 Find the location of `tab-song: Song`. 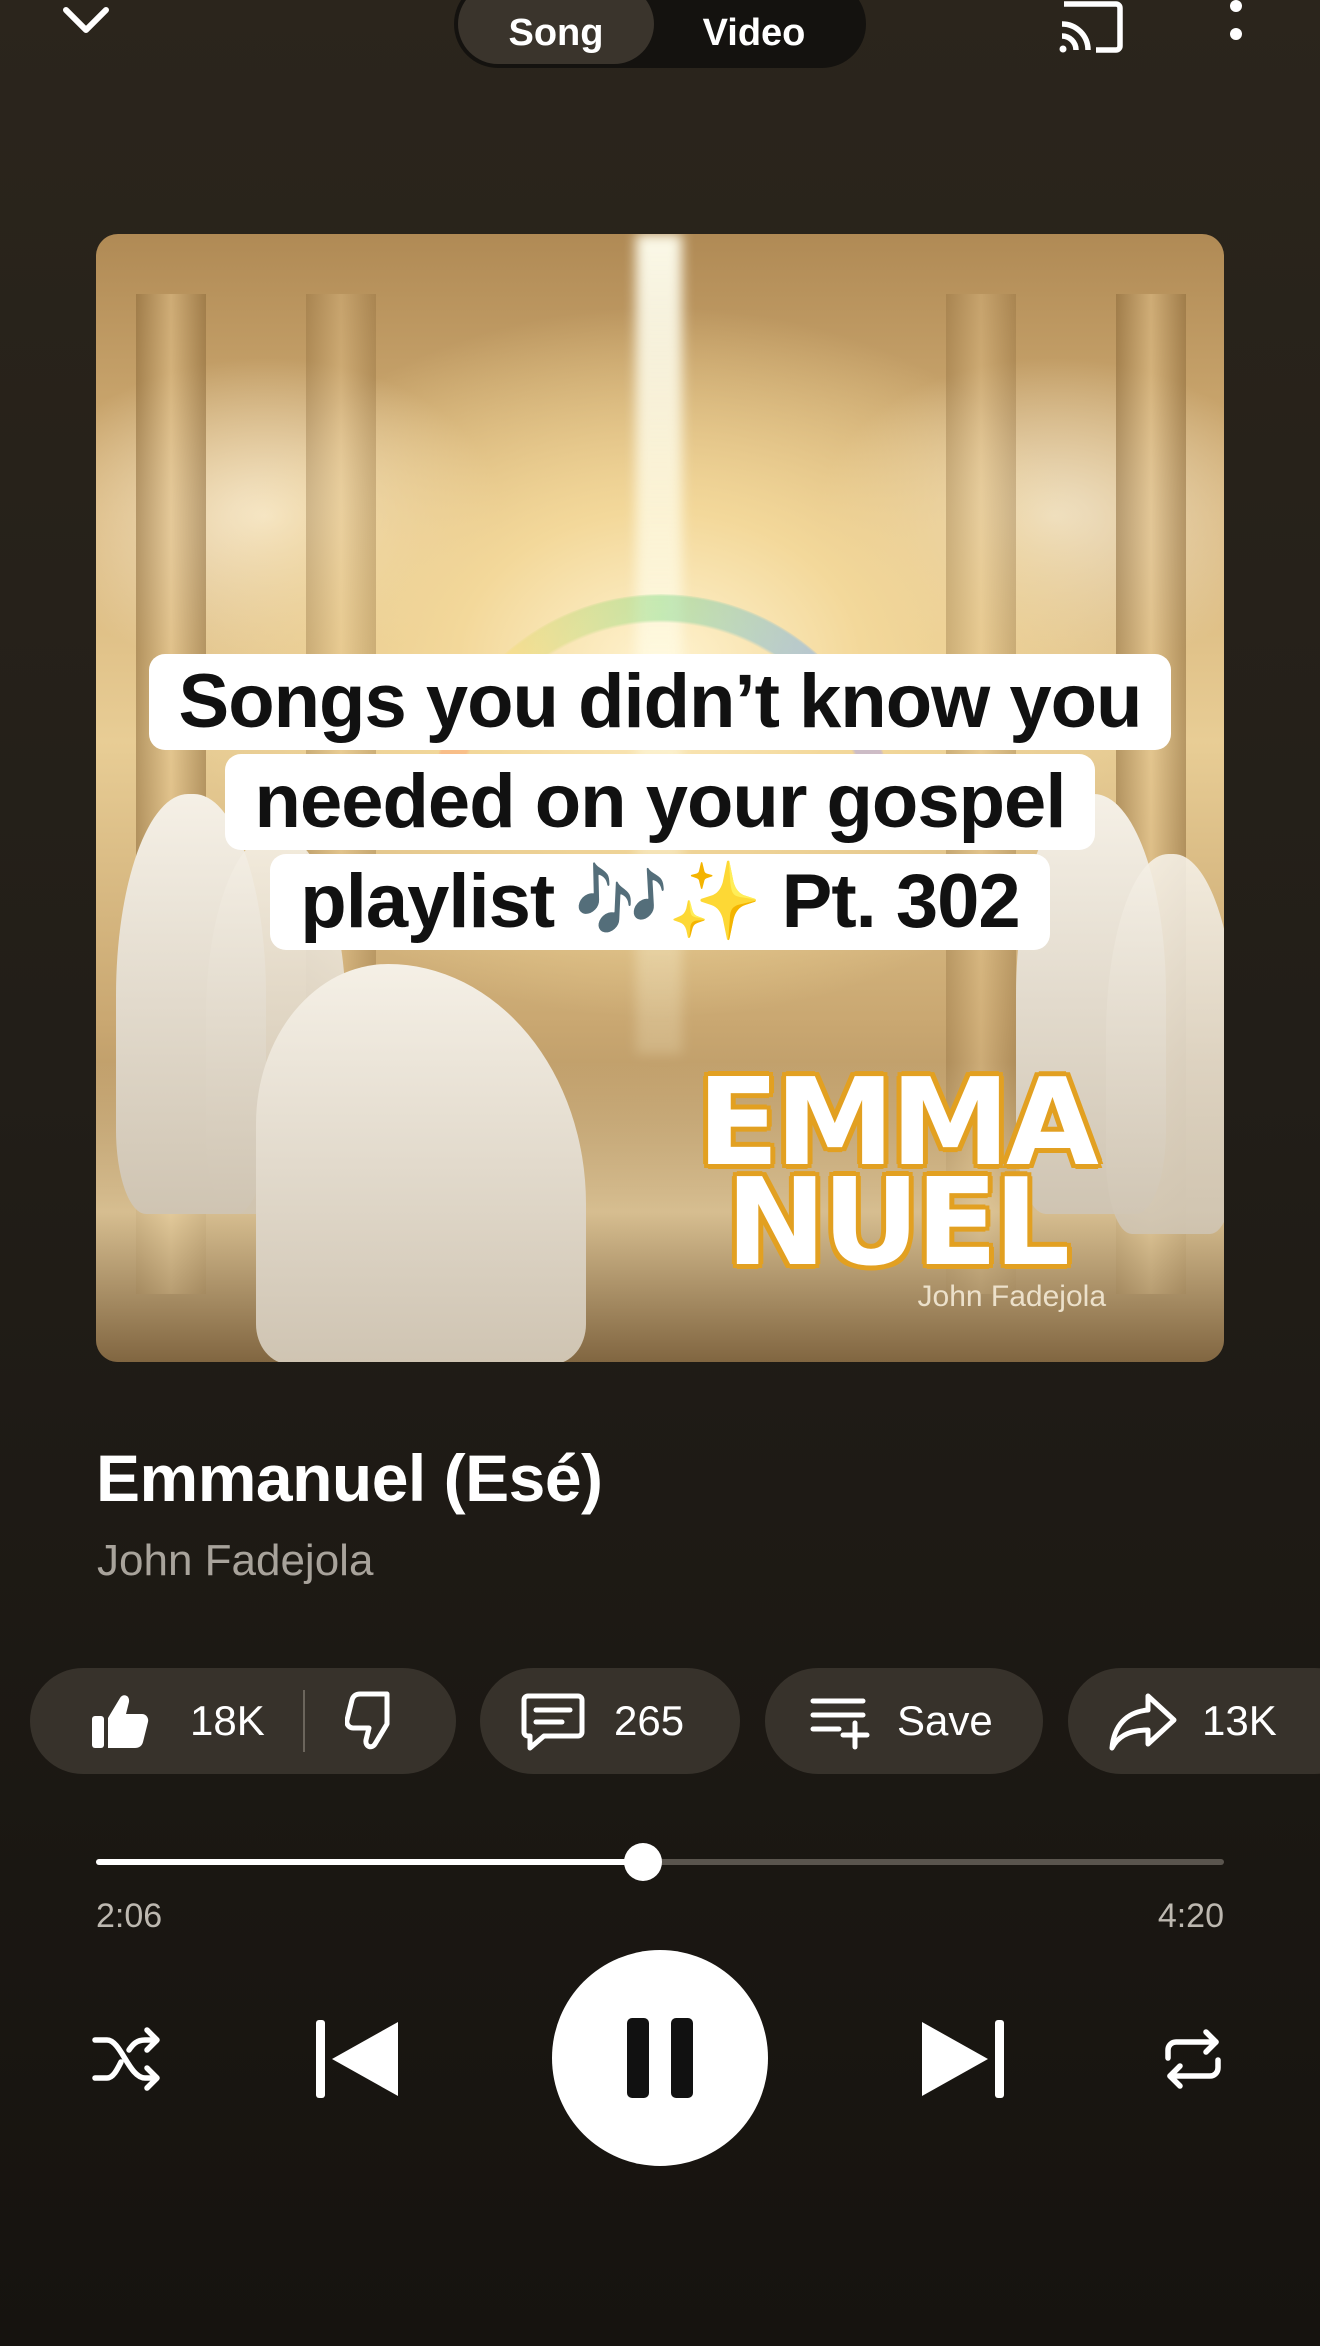

tab-song: Song is located at coordinates (556, 32).